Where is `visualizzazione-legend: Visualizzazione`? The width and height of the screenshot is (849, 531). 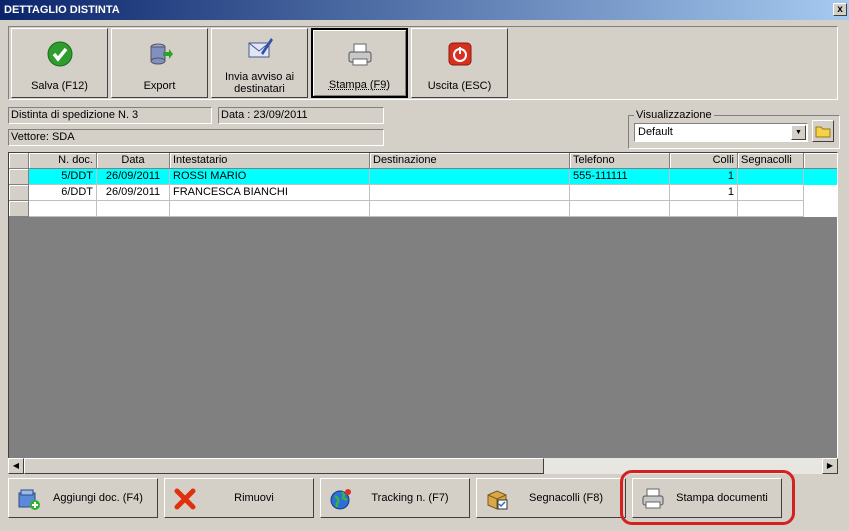
visualizzazione-legend: Visualizzazione is located at coordinates (674, 115).